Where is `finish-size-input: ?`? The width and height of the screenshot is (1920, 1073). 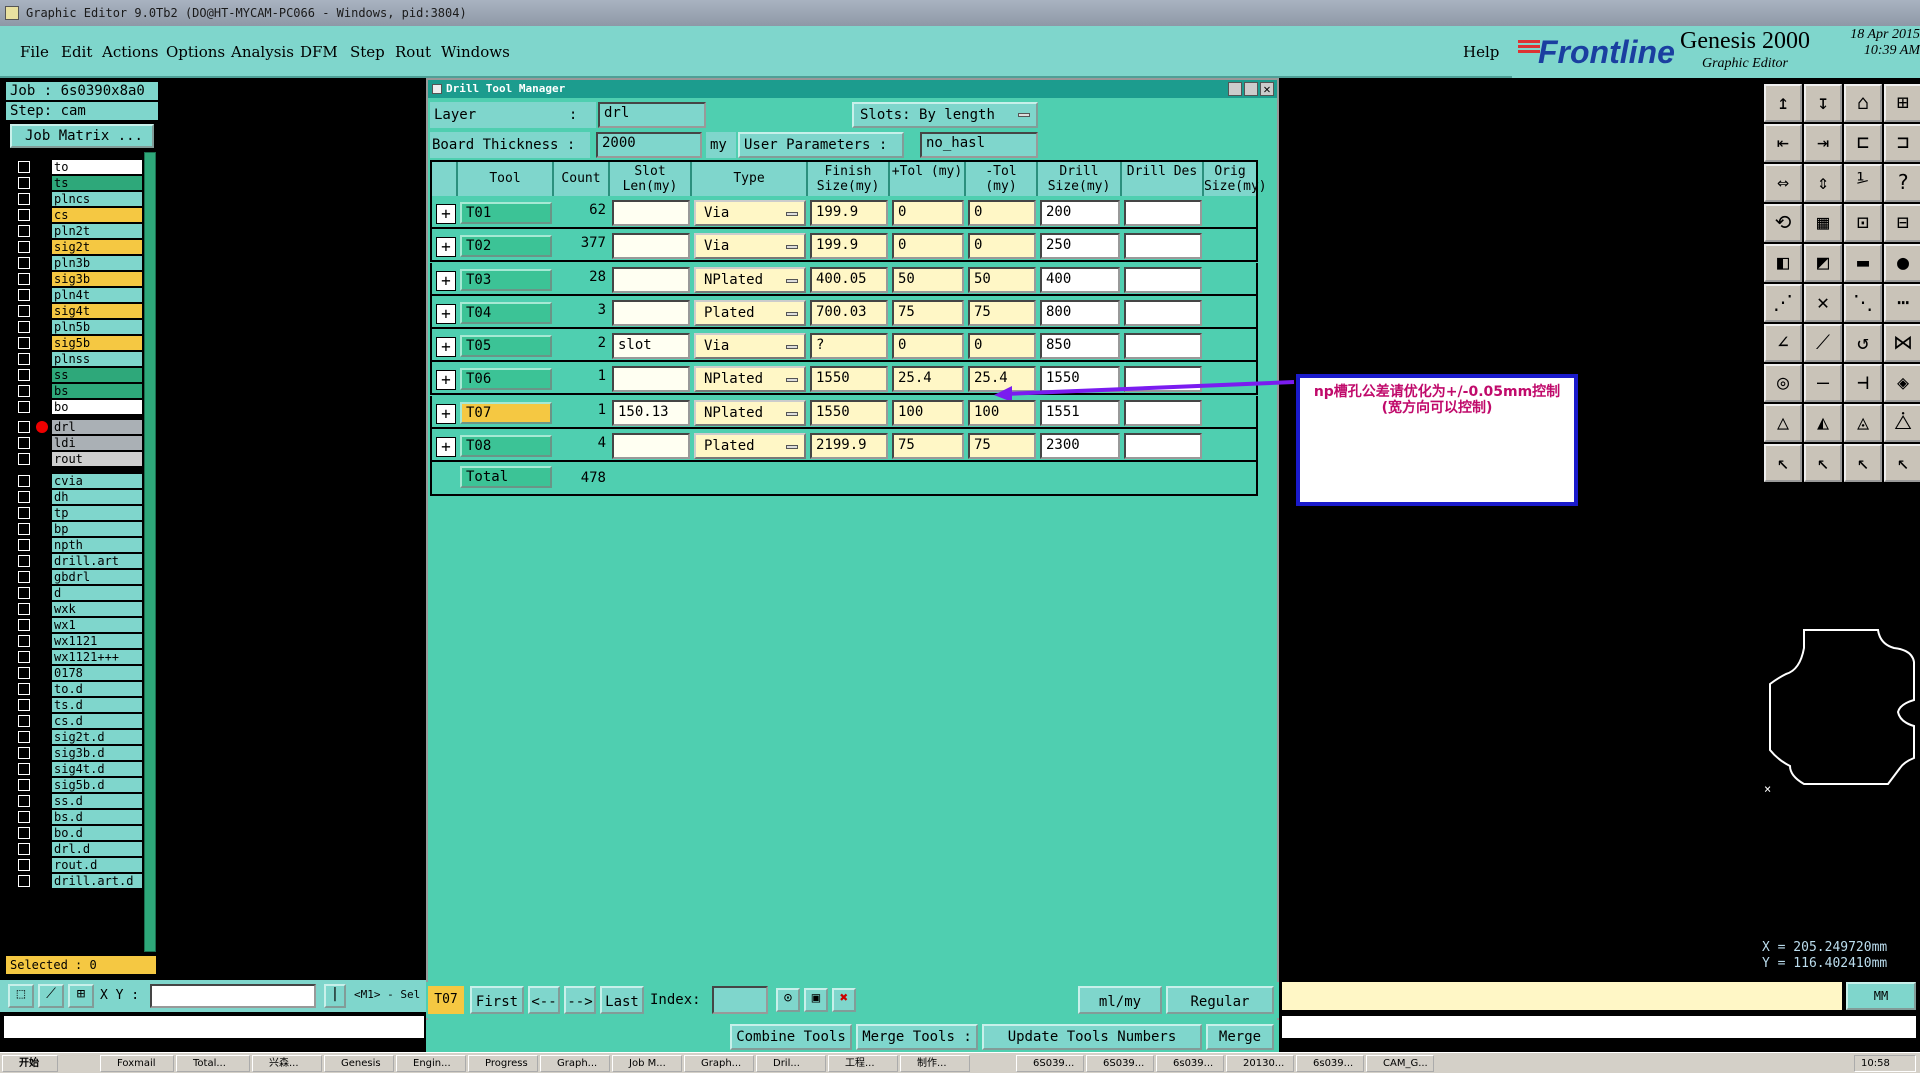 finish-size-input: ? is located at coordinates (849, 346).